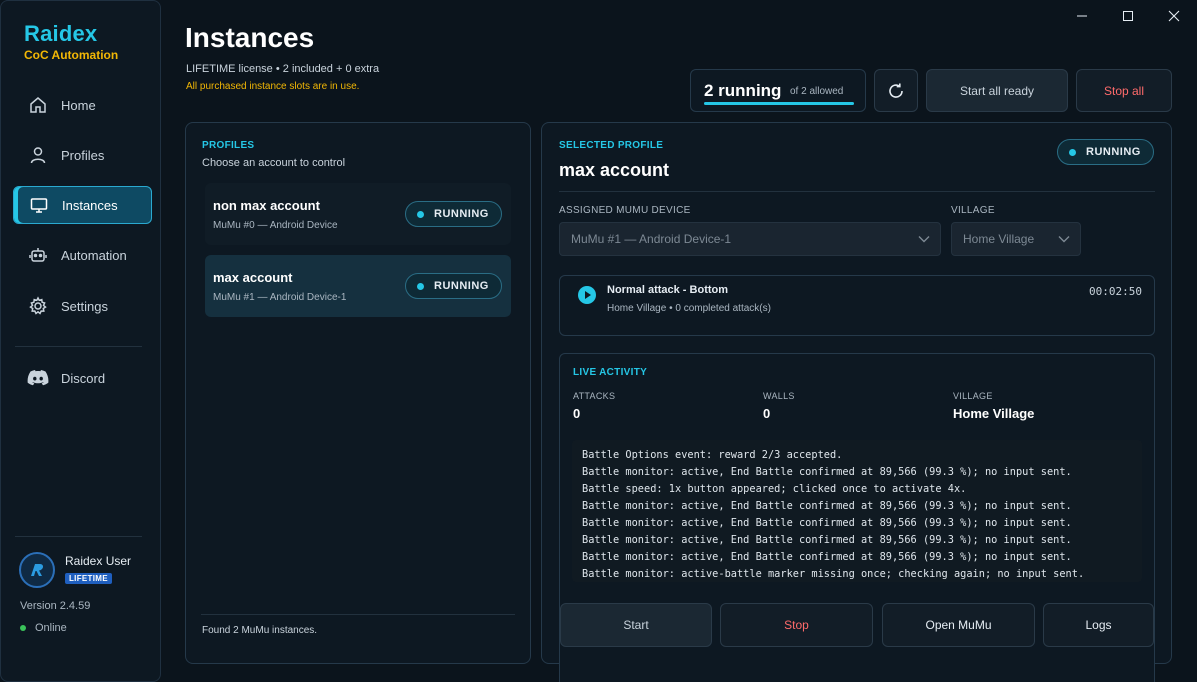  Describe the element at coordinates (614, 170) in the screenshot. I see `selected-profile-name: max account` at that location.